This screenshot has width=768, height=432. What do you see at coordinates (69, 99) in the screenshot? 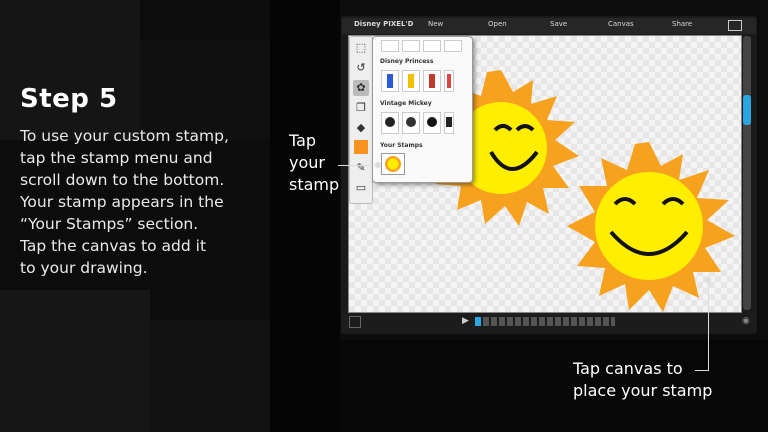
I see `step-title: Step 5` at bounding box center [69, 99].